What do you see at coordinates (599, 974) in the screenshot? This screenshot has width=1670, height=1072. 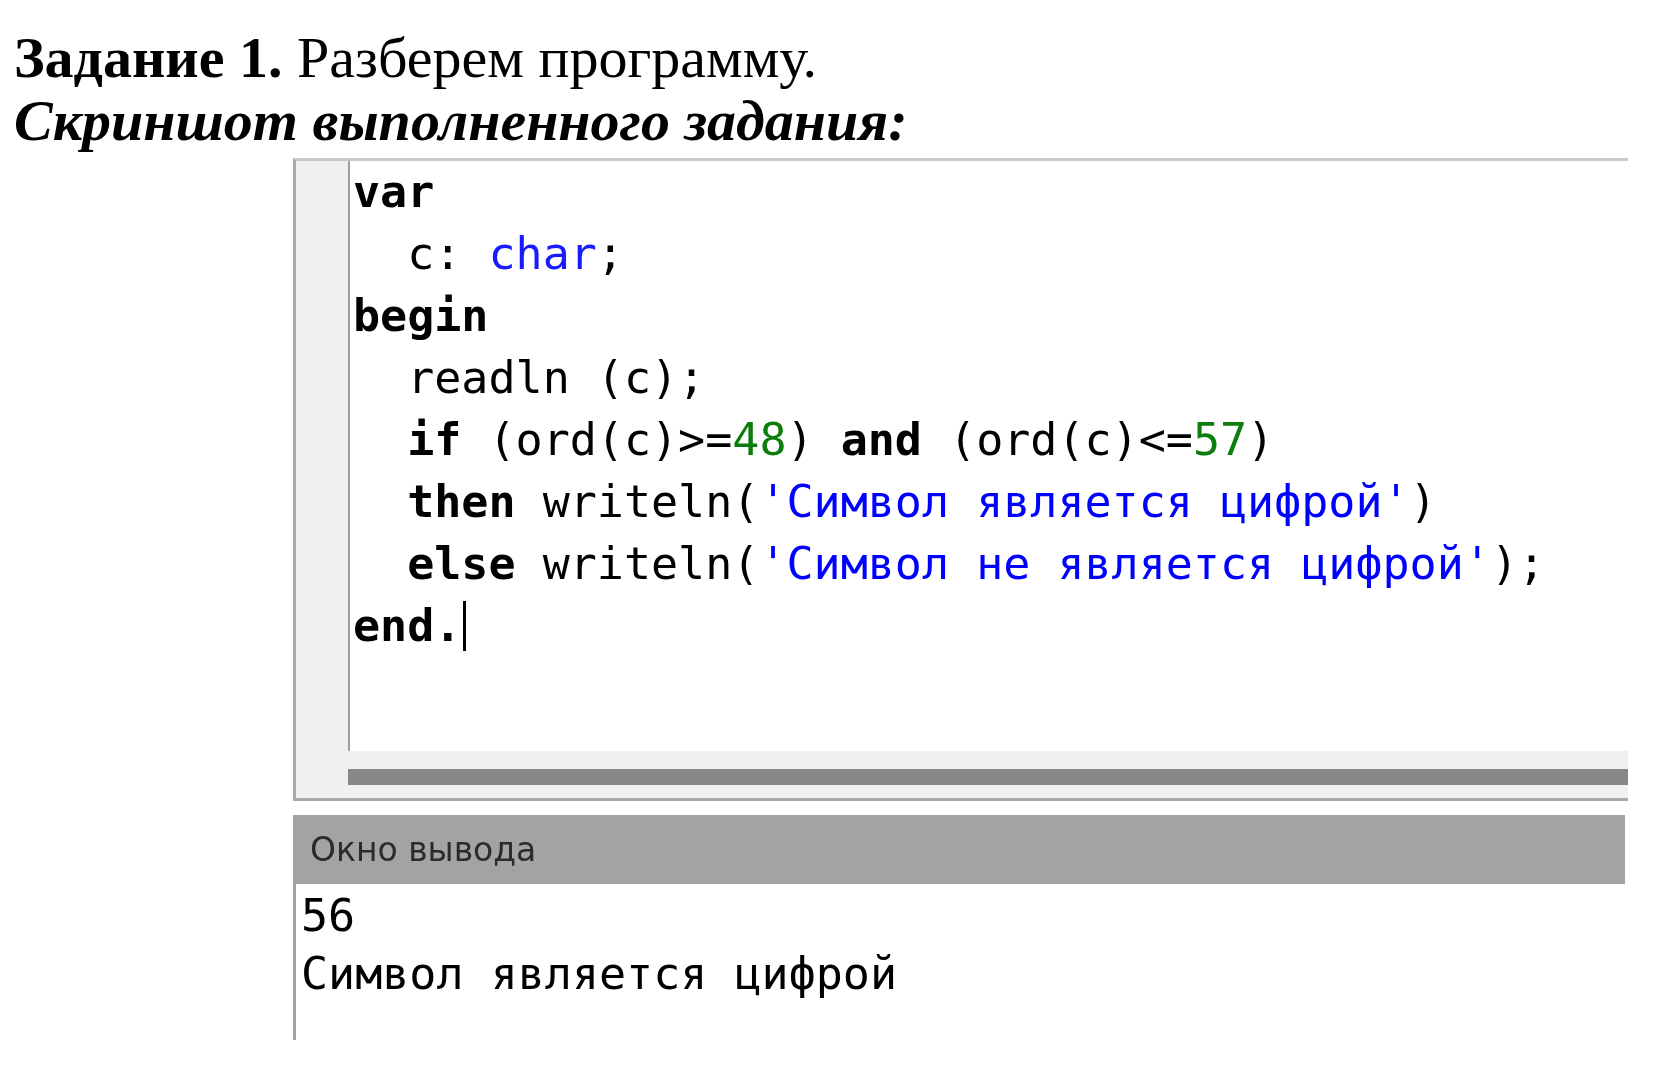 I see `output-line: Символ является цифрой` at bounding box center [599, 974].